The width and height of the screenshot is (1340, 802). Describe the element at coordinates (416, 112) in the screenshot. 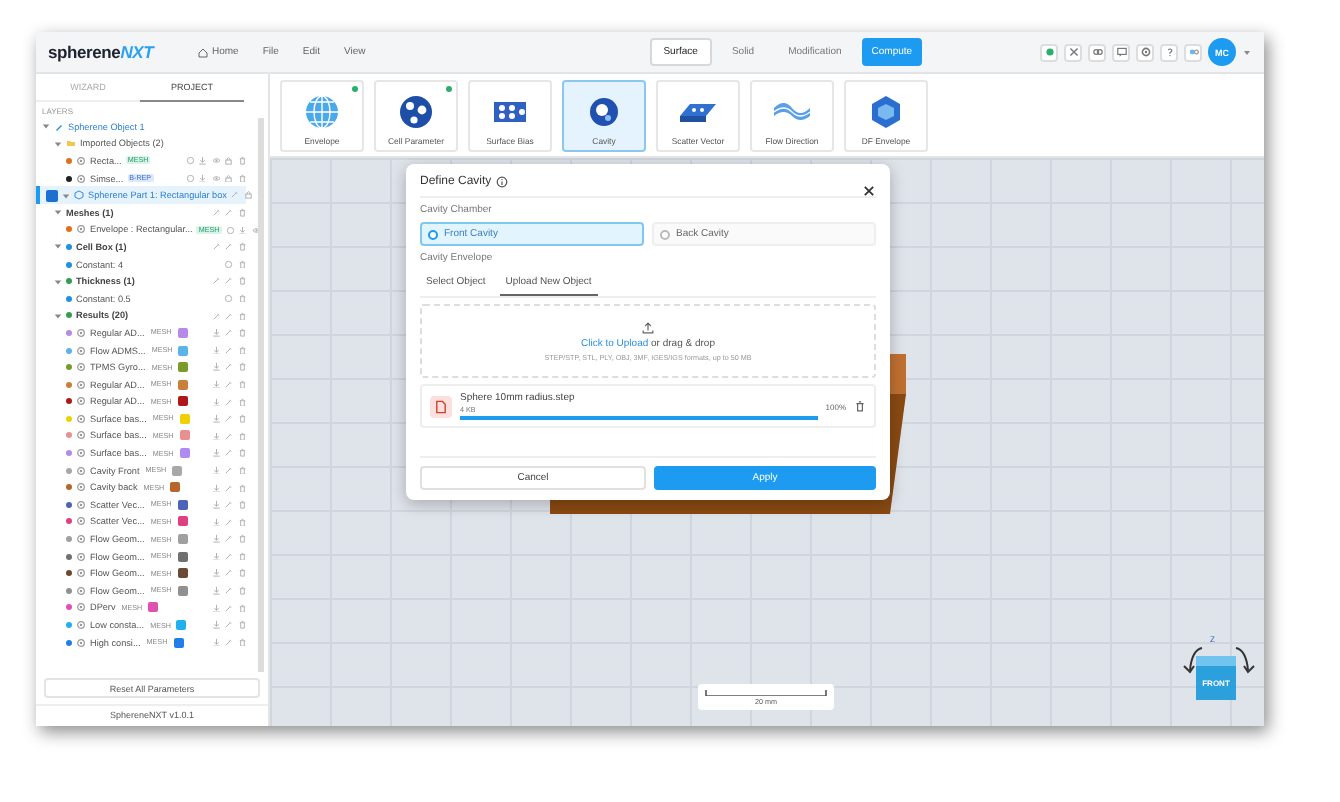

I see `sphere-icon` at that location.